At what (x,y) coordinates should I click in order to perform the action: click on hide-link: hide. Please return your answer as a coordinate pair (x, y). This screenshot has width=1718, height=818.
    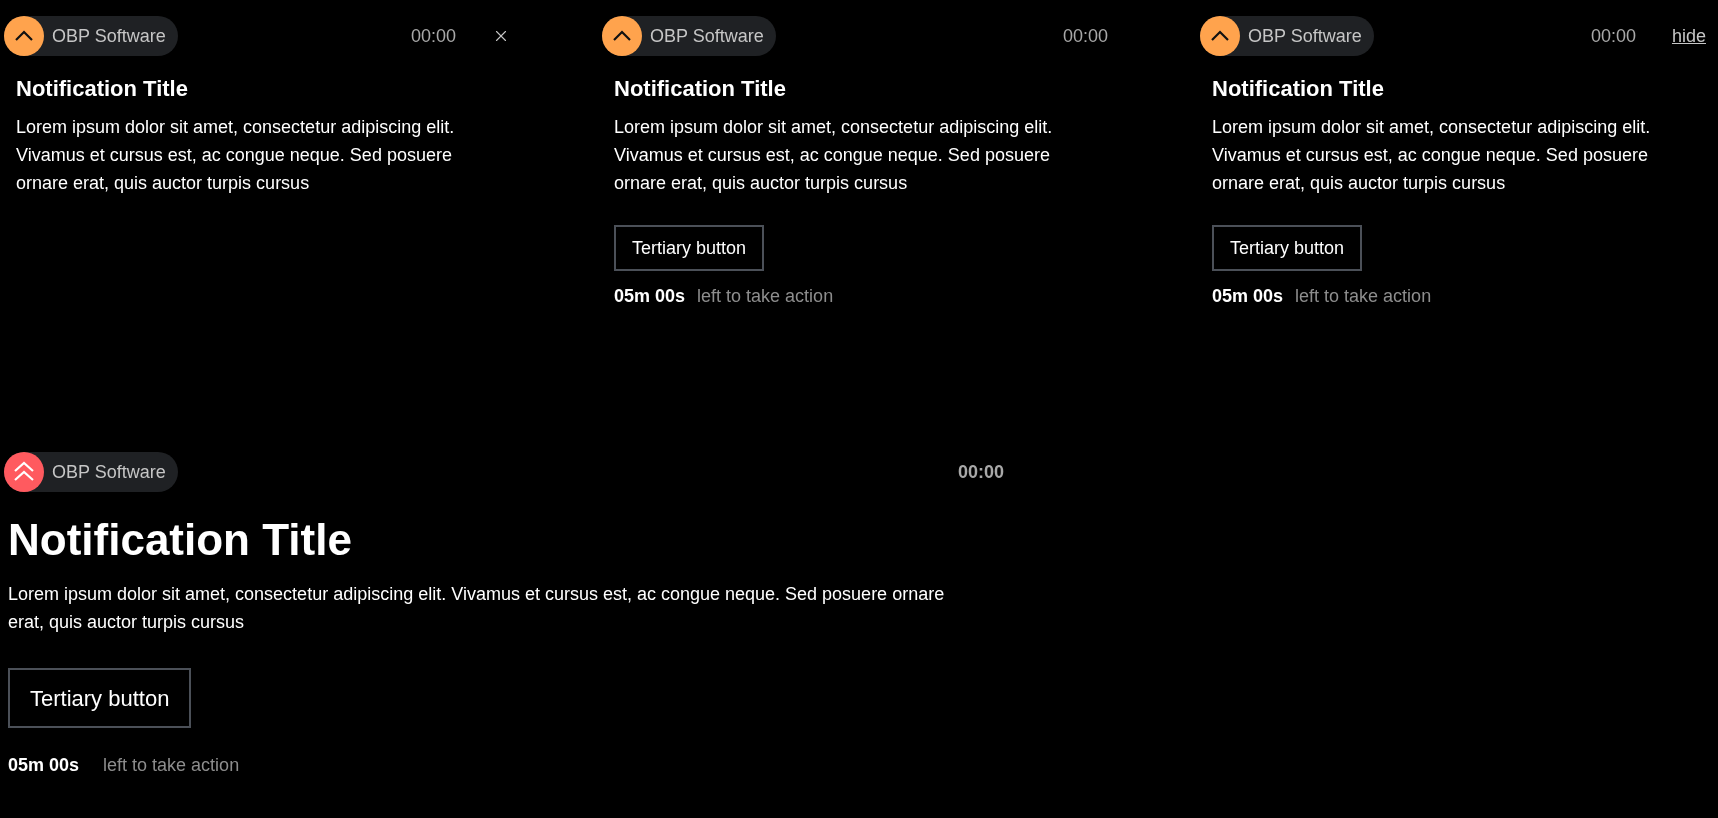
    Looking at the image, I should click on (1688, 36).